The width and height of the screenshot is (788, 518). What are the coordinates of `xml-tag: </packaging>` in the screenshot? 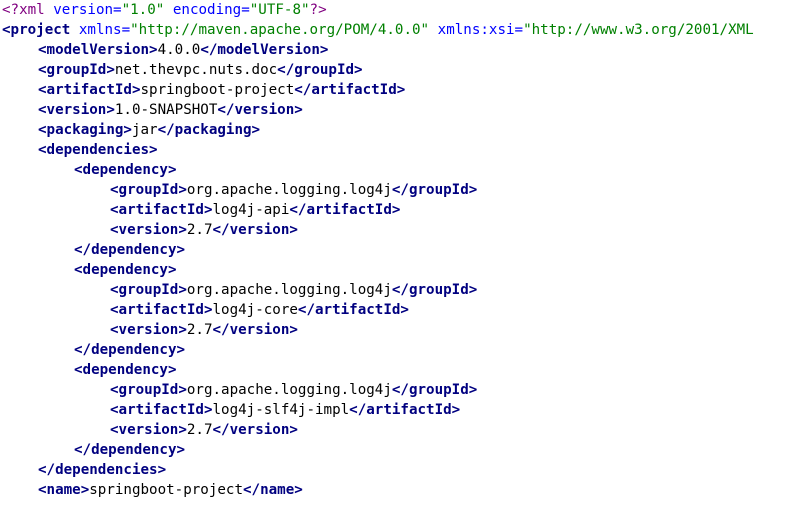 It's located at (209, 130).